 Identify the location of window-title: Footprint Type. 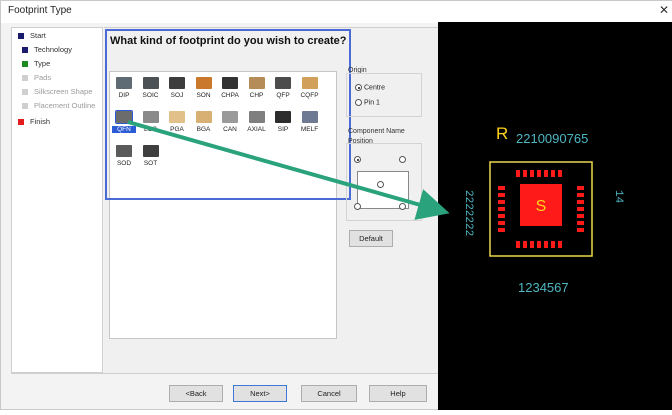
(40, 10).